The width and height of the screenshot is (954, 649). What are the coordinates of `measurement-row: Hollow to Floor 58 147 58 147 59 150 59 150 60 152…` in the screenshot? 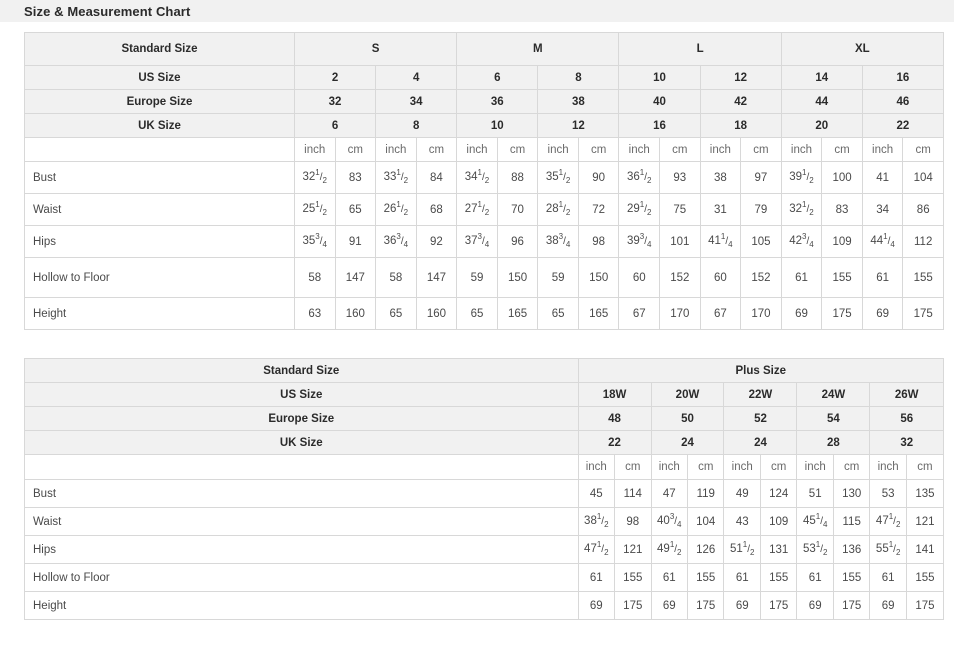 It's located at (484, 277).